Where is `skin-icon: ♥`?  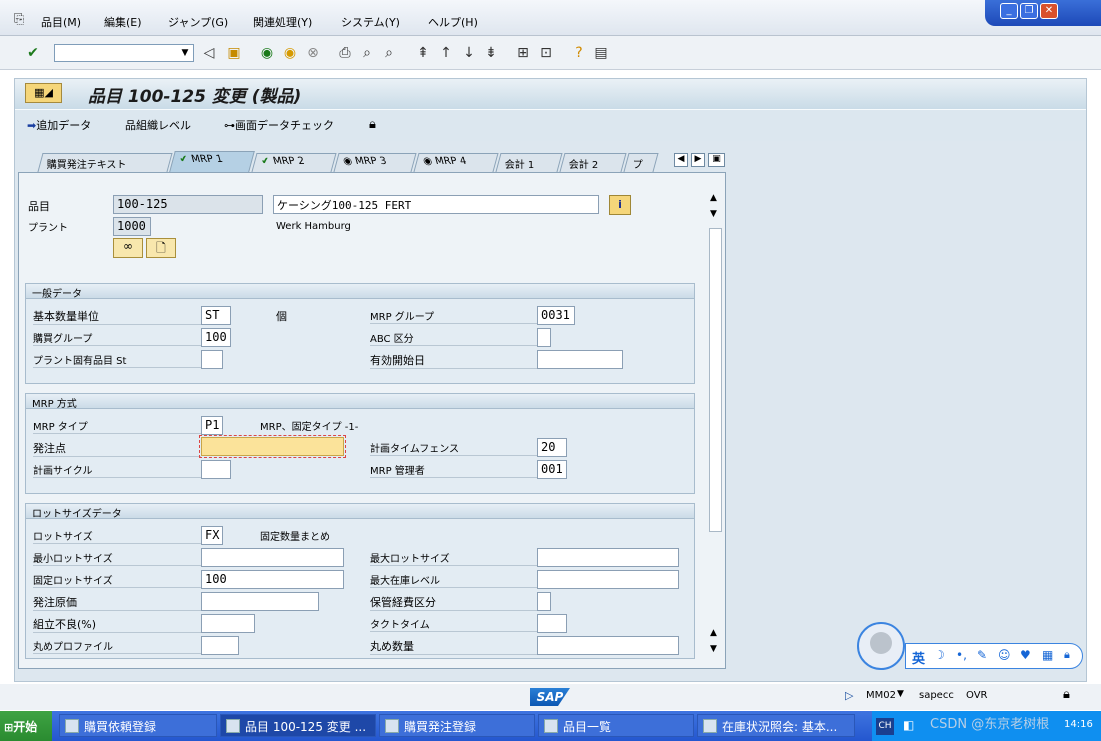 skin-icon: ♥ is located at coordinates (1025, 655).